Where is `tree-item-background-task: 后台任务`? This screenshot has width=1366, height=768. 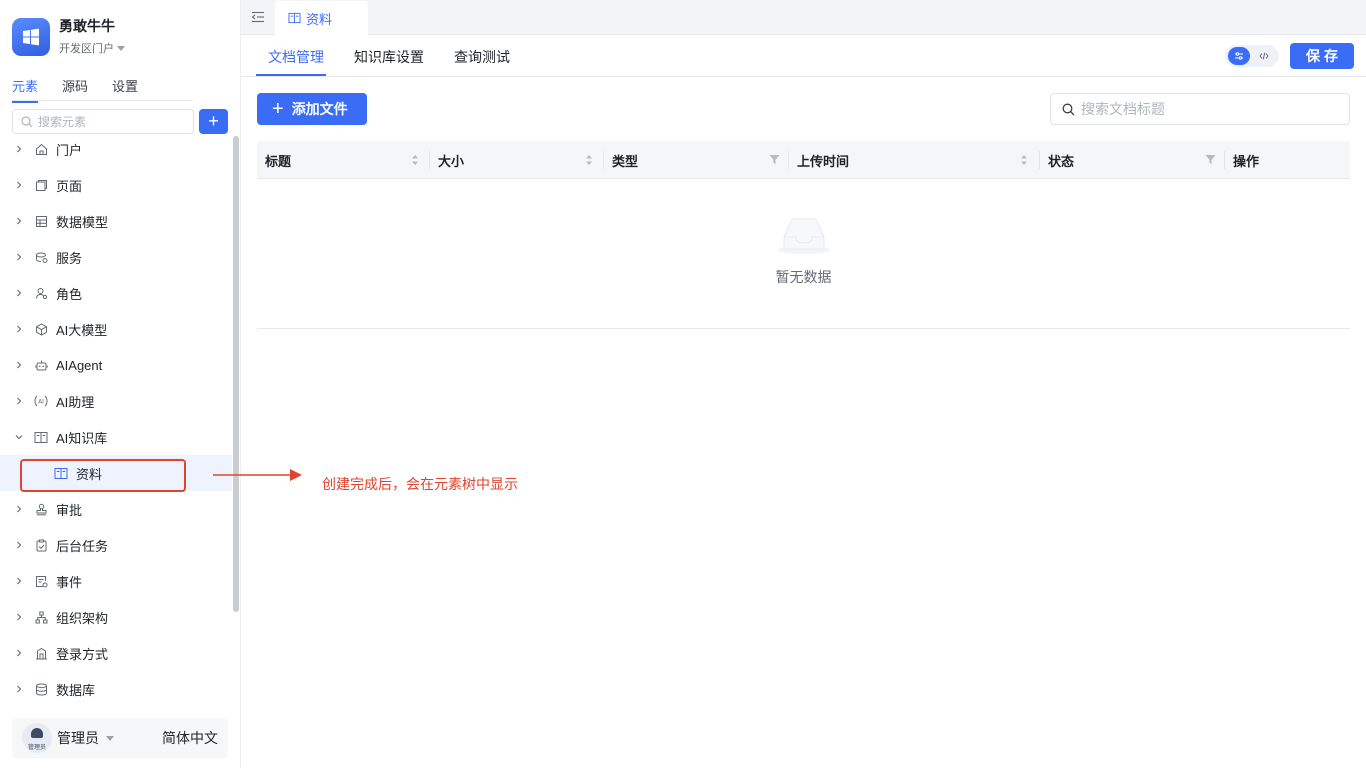
tree-item-background-task: 后台任务 is located at coordinates (116, 545).